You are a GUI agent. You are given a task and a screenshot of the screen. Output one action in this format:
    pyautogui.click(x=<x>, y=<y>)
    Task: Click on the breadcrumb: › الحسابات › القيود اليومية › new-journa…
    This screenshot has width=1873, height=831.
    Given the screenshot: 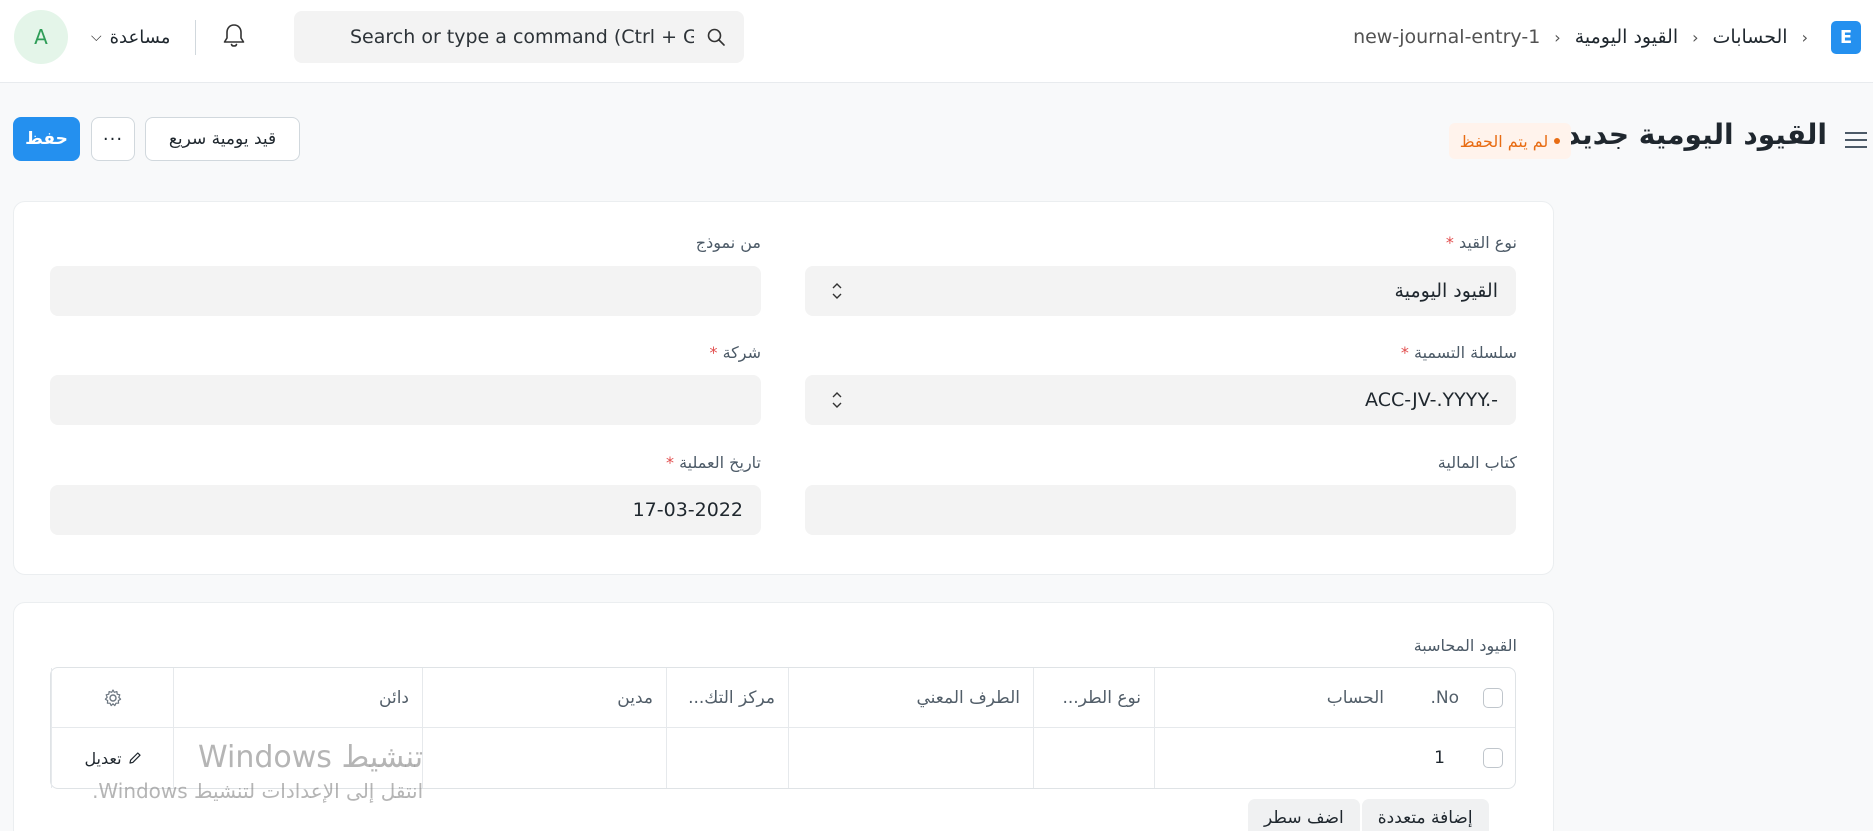 What is the action you would take?
    pyautogui.click(x=1580, y=37)
    